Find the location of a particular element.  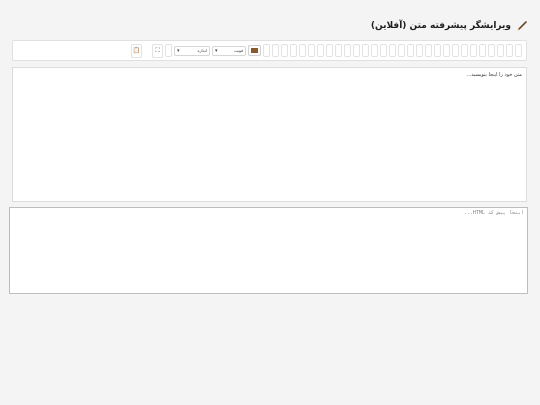

toolbar-button-table is located at coordinates (383, 50).